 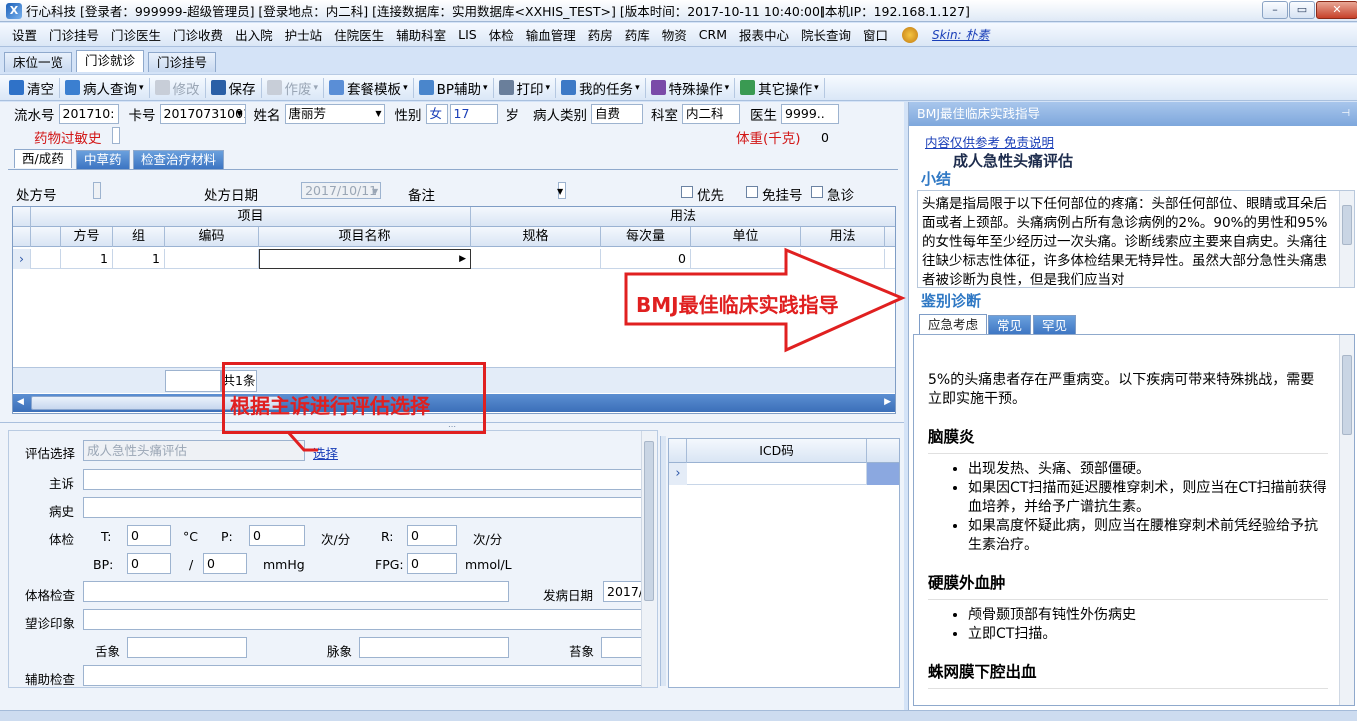 I want to click on row-cell-zu: 1, so click(x=139, y=259).